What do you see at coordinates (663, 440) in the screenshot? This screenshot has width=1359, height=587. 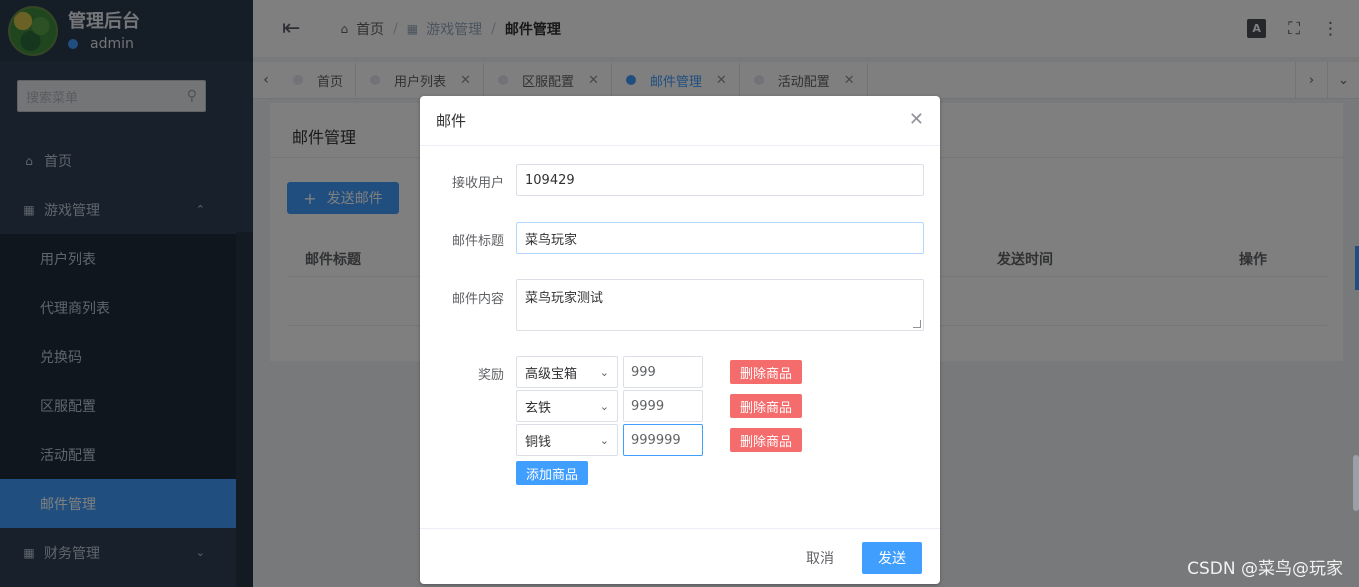 I see `reward-quantity-input: 999999` at bounding box center [663, 440].